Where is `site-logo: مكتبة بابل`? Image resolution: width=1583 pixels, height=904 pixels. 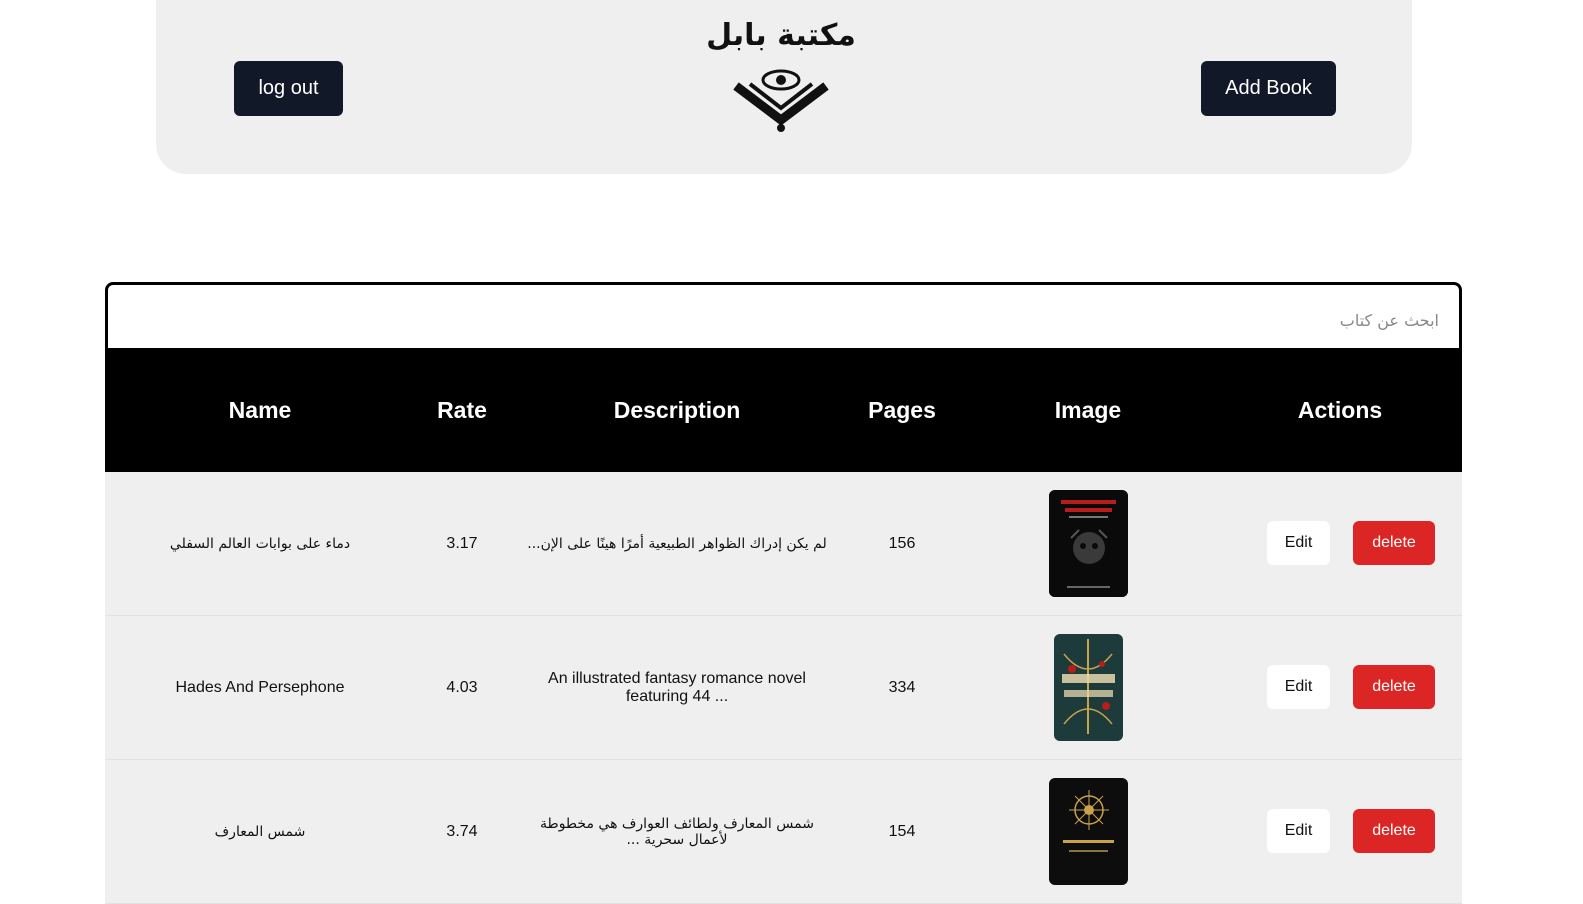 site-logo: مكتبة بابل is located at coordinates (781, 78).